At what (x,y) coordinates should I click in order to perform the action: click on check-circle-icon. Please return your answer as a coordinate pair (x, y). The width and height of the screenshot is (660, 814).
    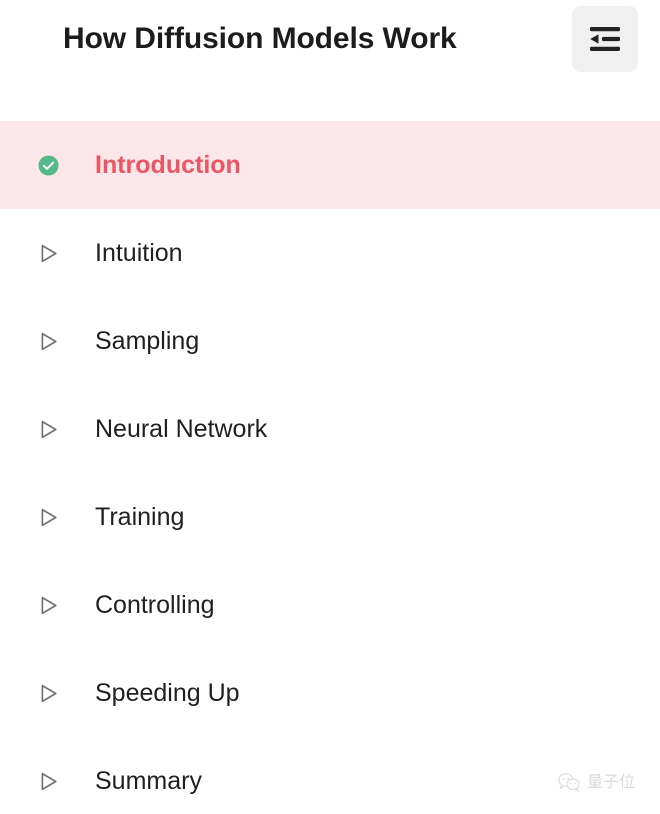
    Looking at the image, I should click on (48, 165).